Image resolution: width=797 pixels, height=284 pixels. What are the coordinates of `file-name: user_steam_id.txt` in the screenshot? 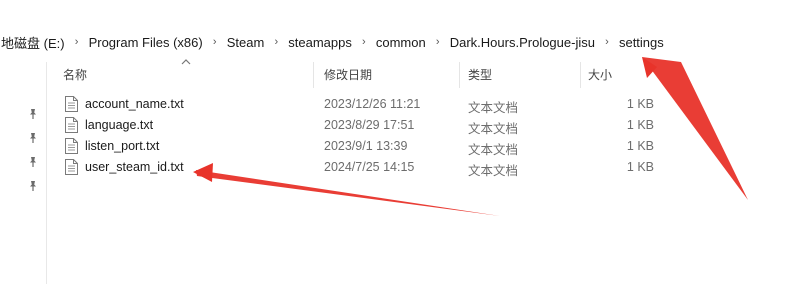 It's located at (134, 167).